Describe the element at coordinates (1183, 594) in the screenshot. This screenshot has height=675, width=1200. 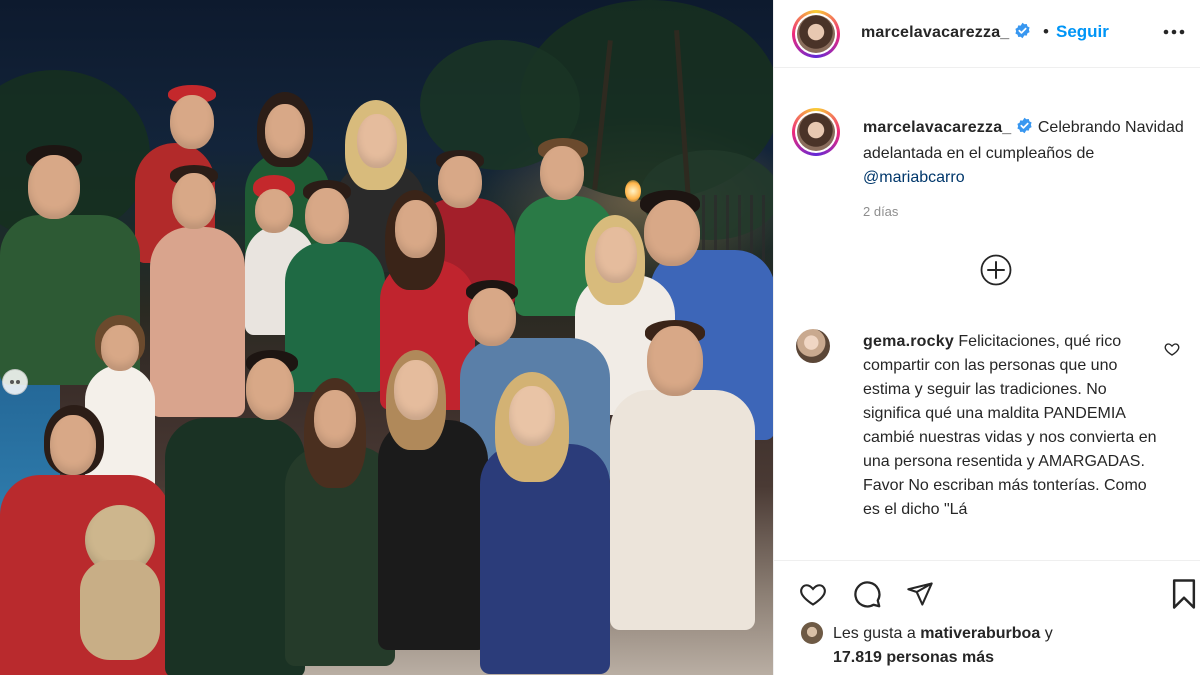
I see `save-bookmark-icon` at that location.